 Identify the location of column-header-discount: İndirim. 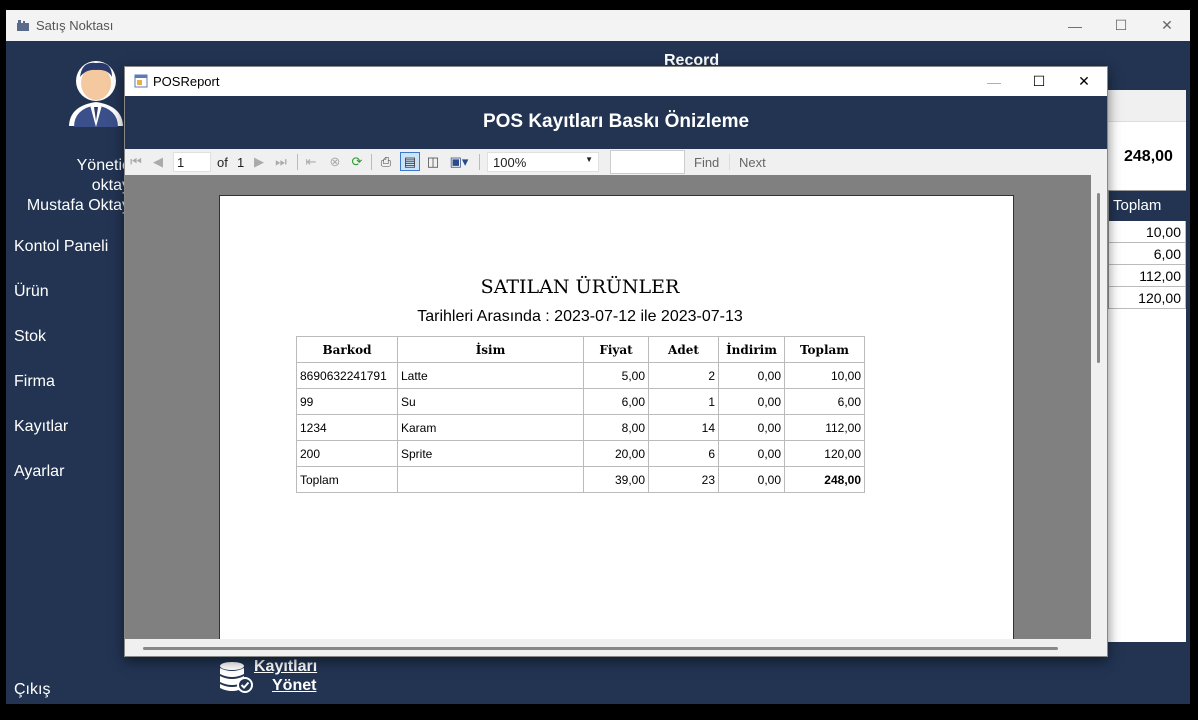
(751, 349).